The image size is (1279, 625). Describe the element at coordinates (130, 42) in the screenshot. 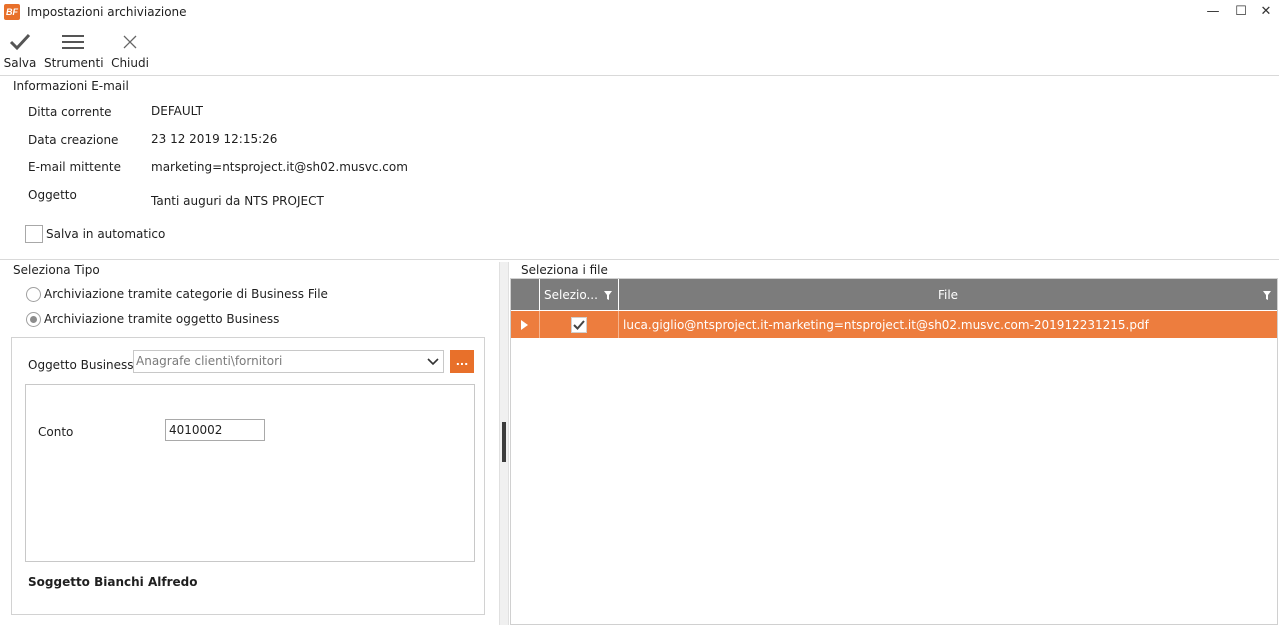

I see `close-icon` at that location.